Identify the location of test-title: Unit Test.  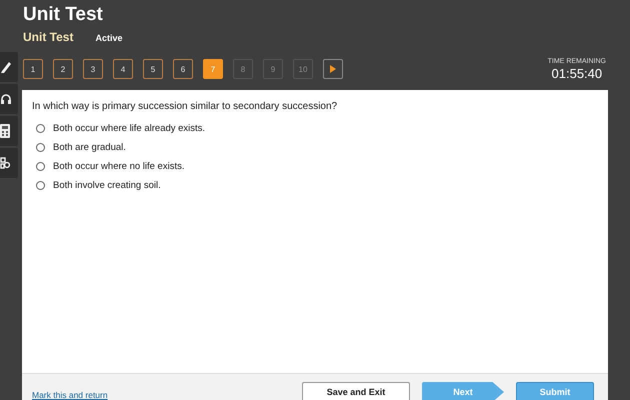
(63, 15).